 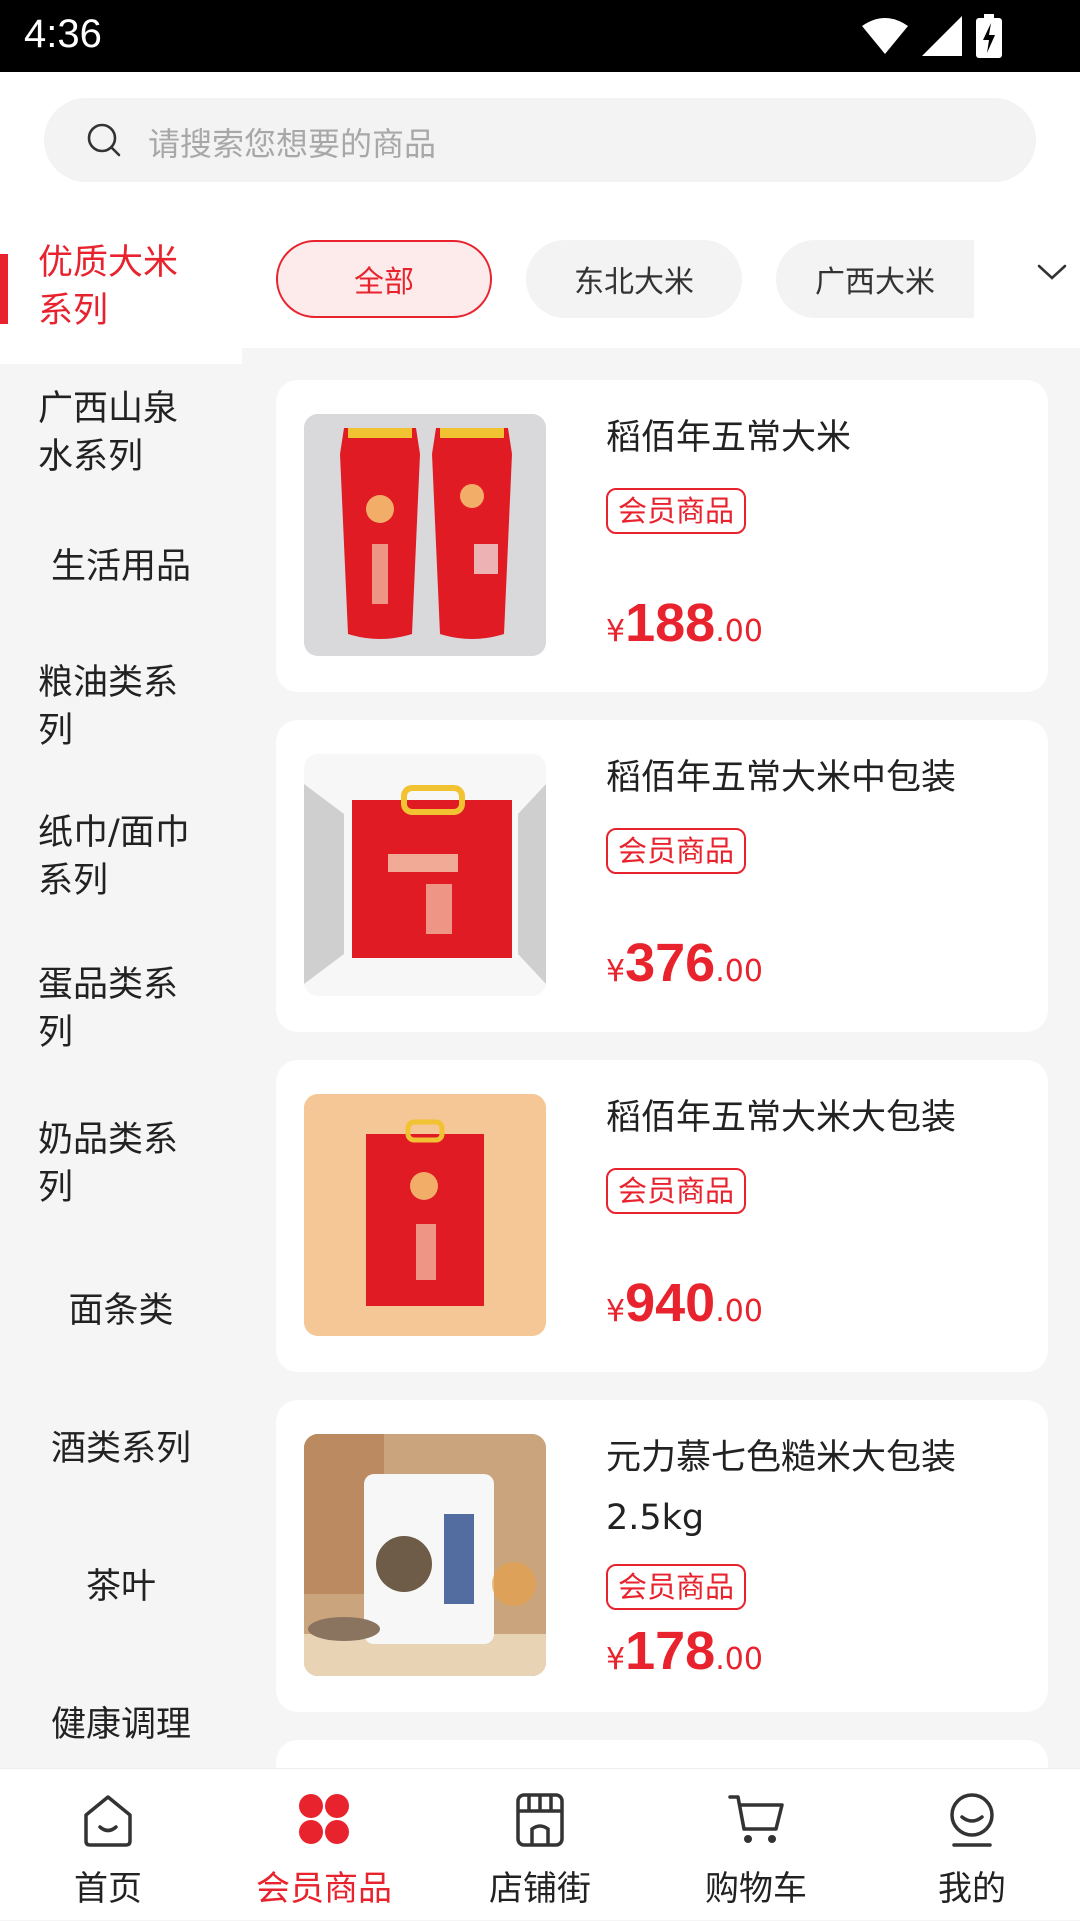 I want to click on product-price: ¥178.00, so click(x=684, y=1651).